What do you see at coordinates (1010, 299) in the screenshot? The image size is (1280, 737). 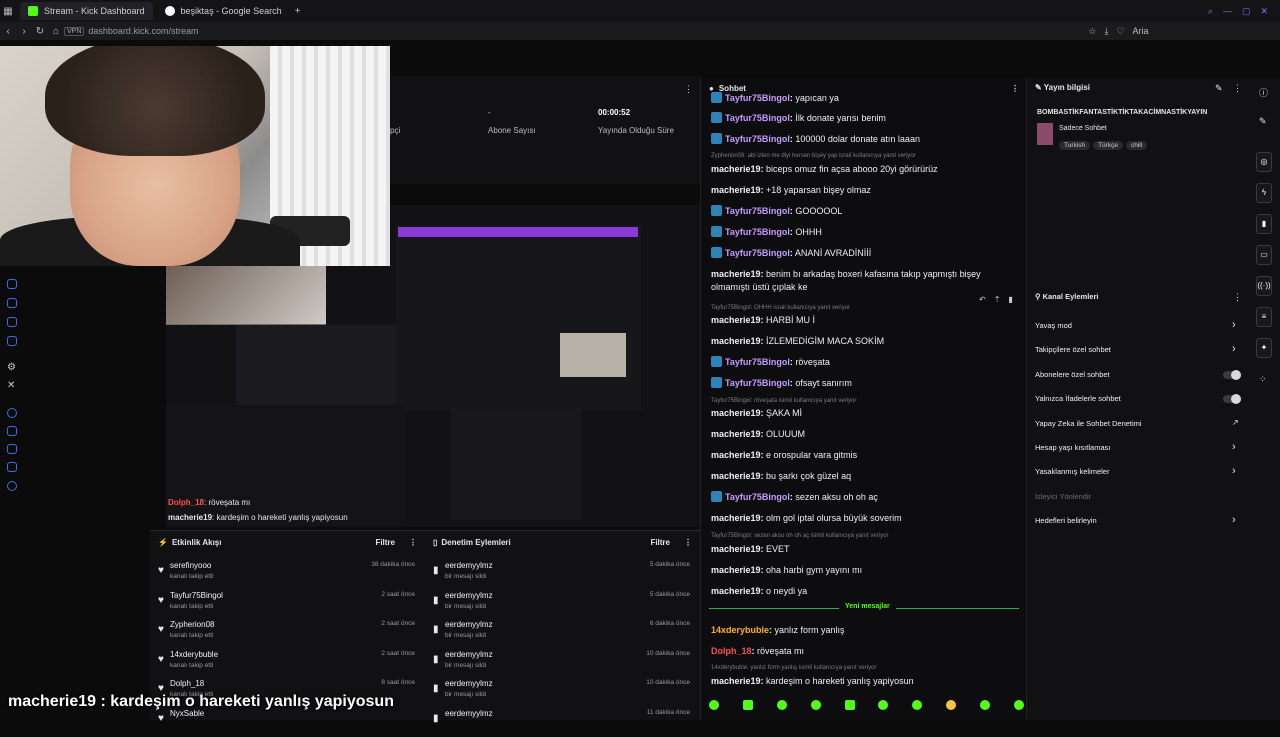 I see `delete-icon: ▮` at bounding box center [1010, 299].